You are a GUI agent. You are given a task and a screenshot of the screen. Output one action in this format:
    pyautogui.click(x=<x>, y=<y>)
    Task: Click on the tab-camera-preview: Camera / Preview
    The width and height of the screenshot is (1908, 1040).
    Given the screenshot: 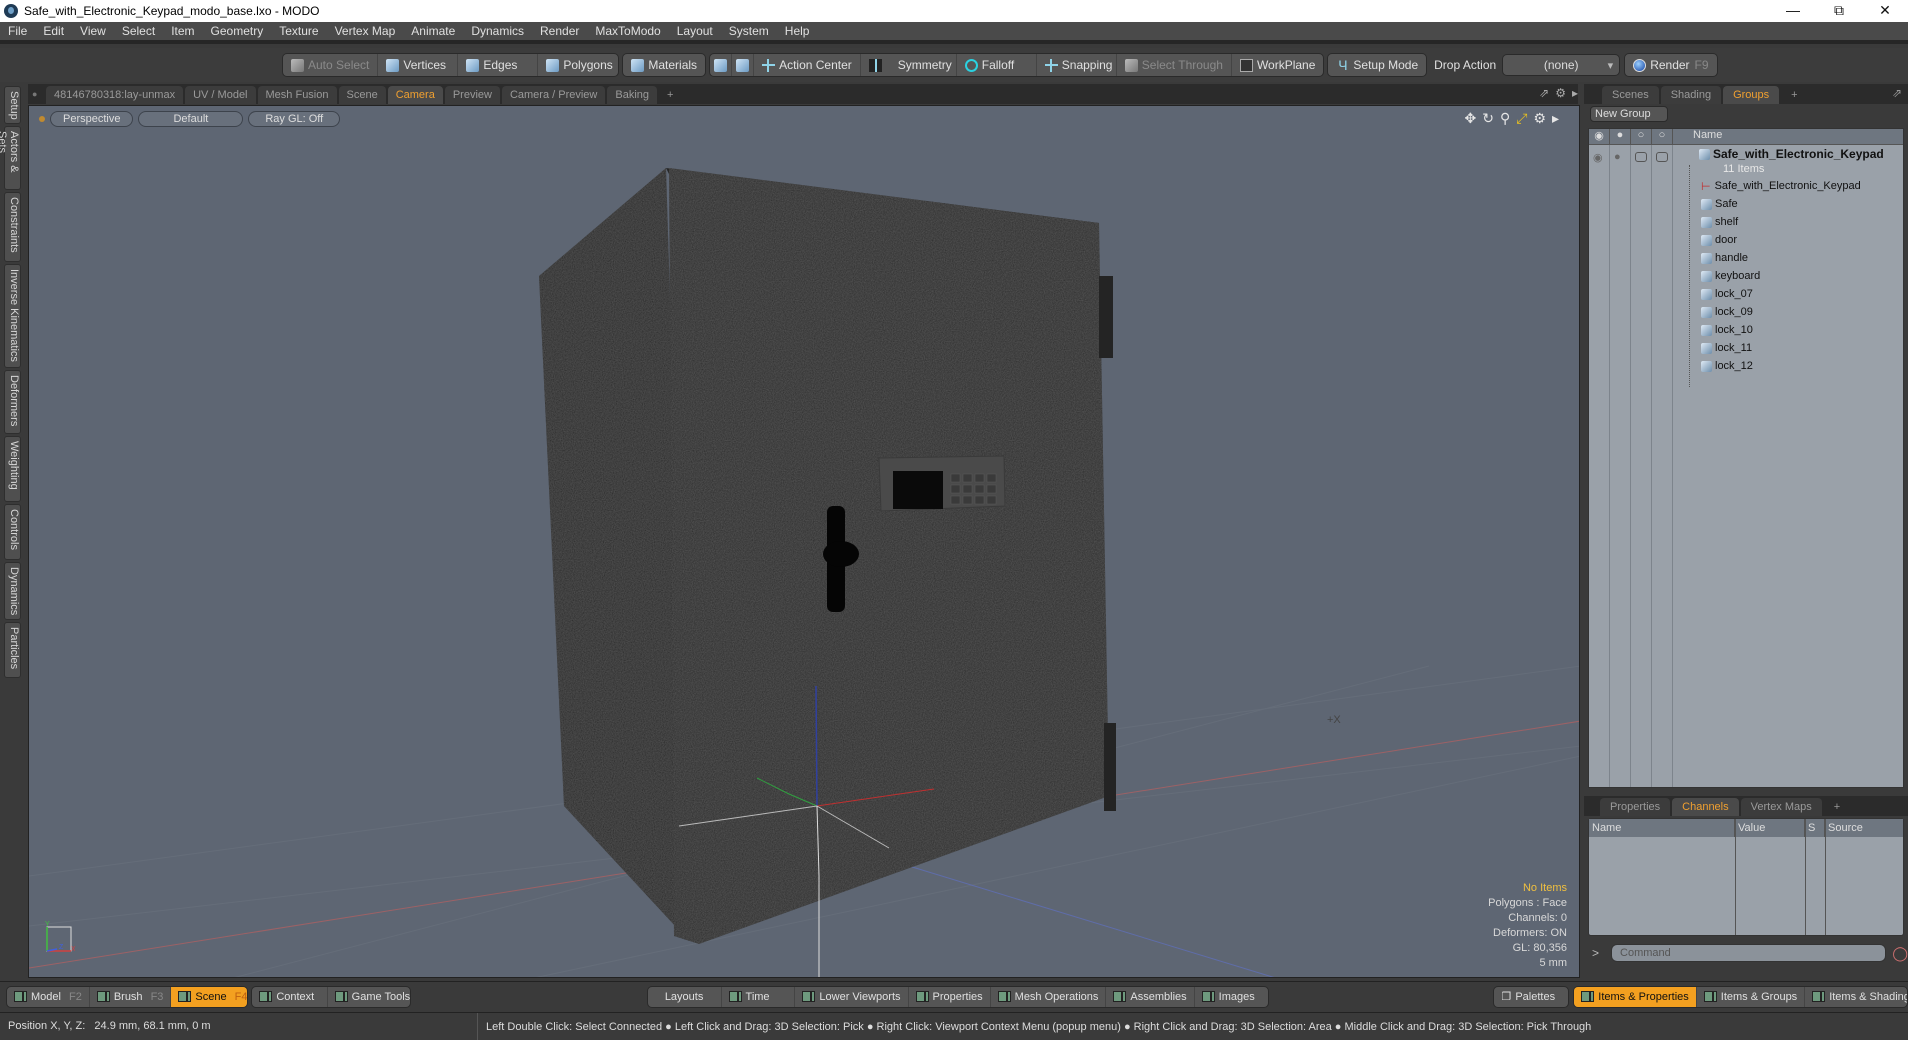 What is the action you would take?
    pyautogui.click(x=553, y=95)
    